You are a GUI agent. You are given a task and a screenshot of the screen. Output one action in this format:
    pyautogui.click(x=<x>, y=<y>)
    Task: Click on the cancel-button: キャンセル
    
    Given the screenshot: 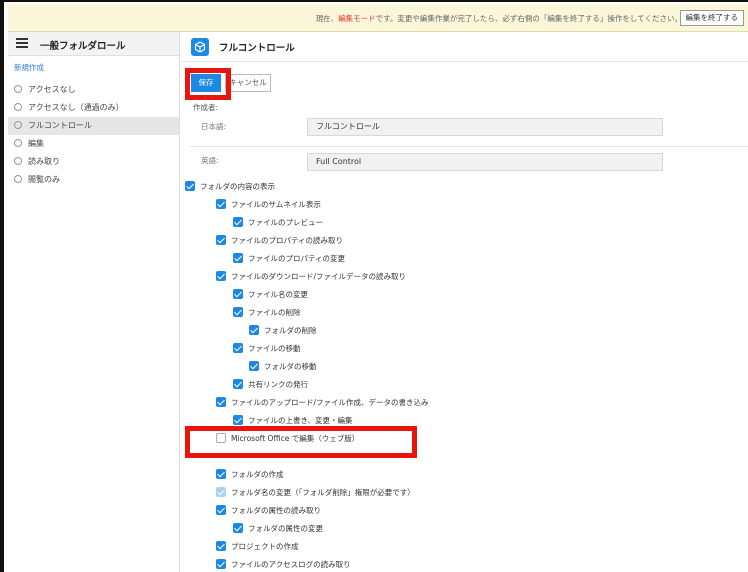 What is the action you would take?
    pyautogui.click(x=248, y=83)
    